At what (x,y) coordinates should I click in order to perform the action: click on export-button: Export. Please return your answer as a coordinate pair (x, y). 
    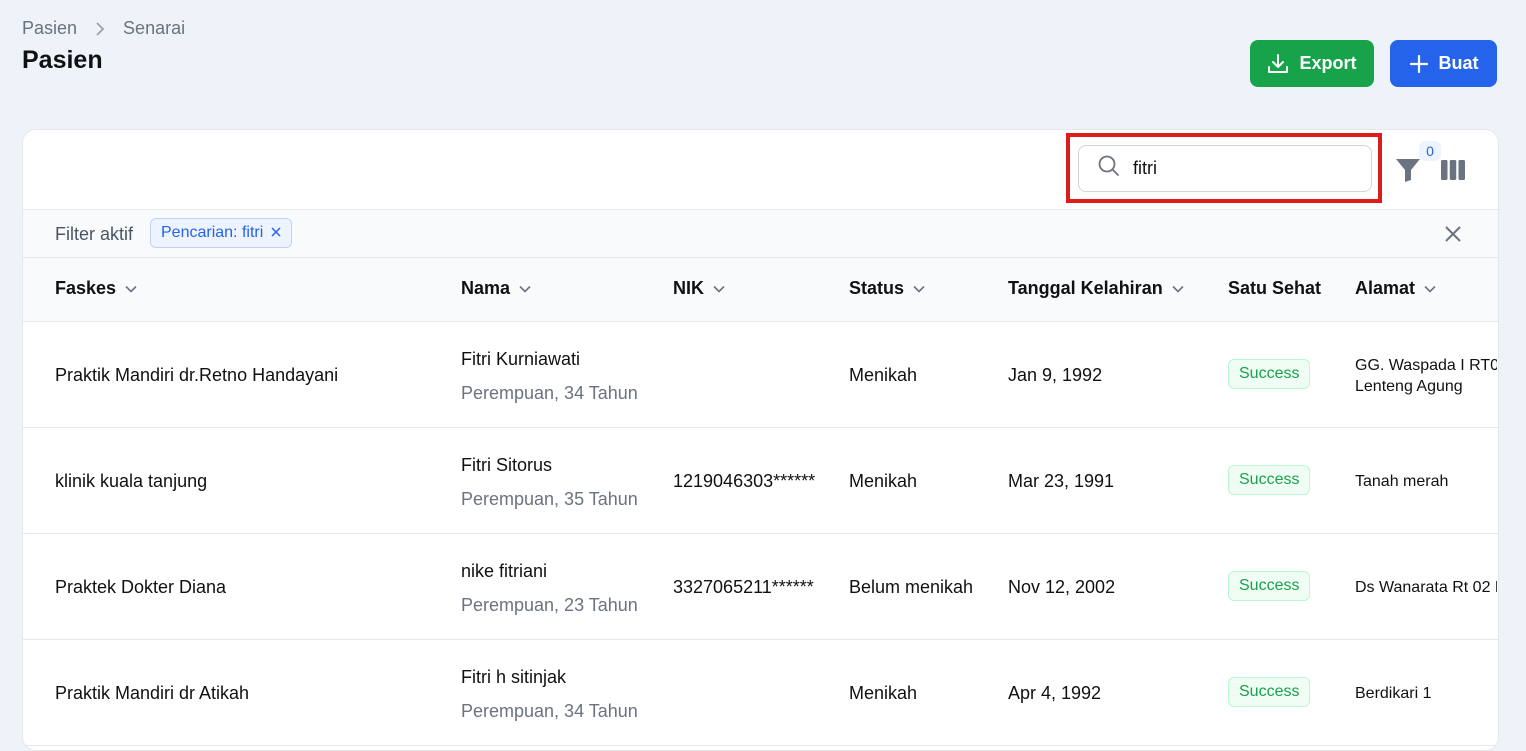
    Looking at the image, I should click on (1312, 63).